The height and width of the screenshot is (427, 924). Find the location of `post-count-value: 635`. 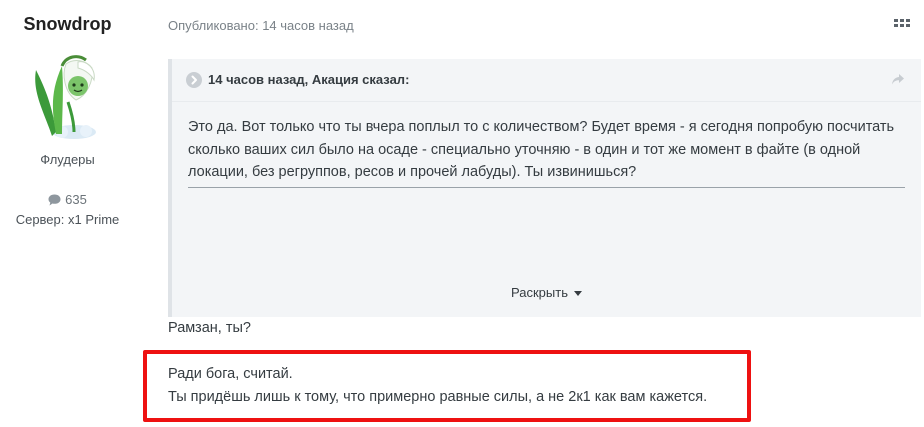

post-count-value: 635 is located at coordinates (76, 199).